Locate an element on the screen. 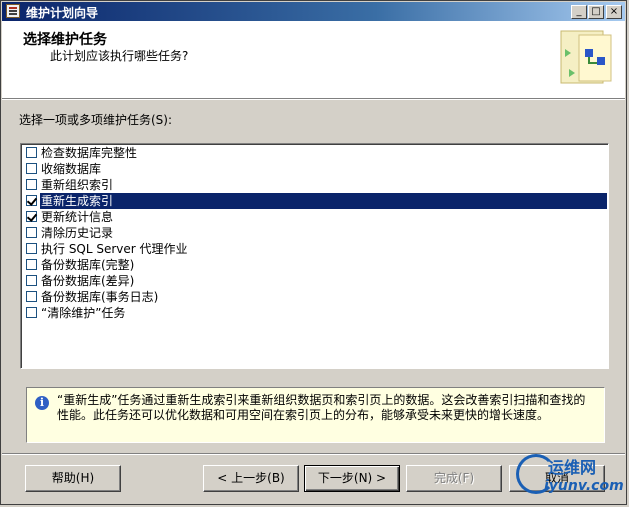 The image size is (629, 507). task-list-item: “清除维护”任务 is located at coordinates (314, 313).